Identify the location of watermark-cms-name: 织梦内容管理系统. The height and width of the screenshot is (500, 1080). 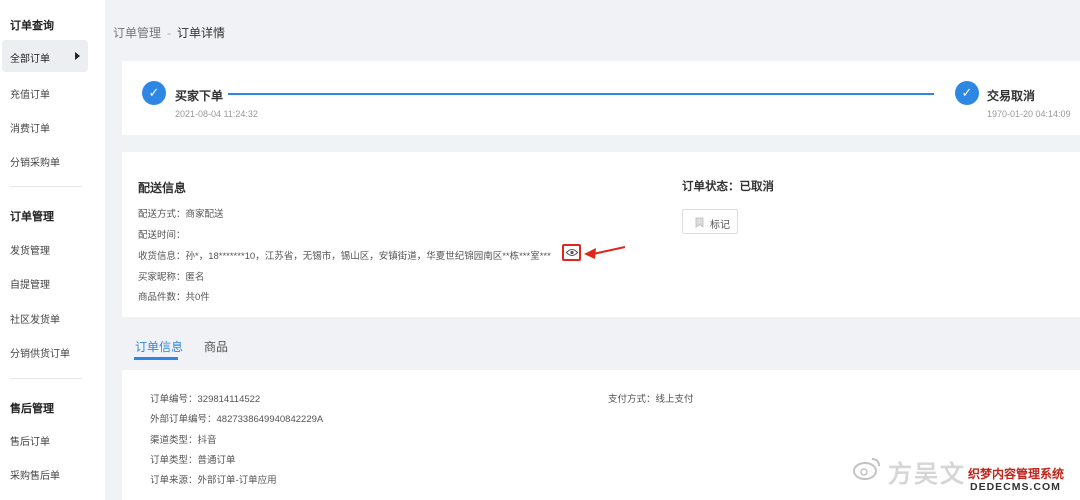
(1016, 473).